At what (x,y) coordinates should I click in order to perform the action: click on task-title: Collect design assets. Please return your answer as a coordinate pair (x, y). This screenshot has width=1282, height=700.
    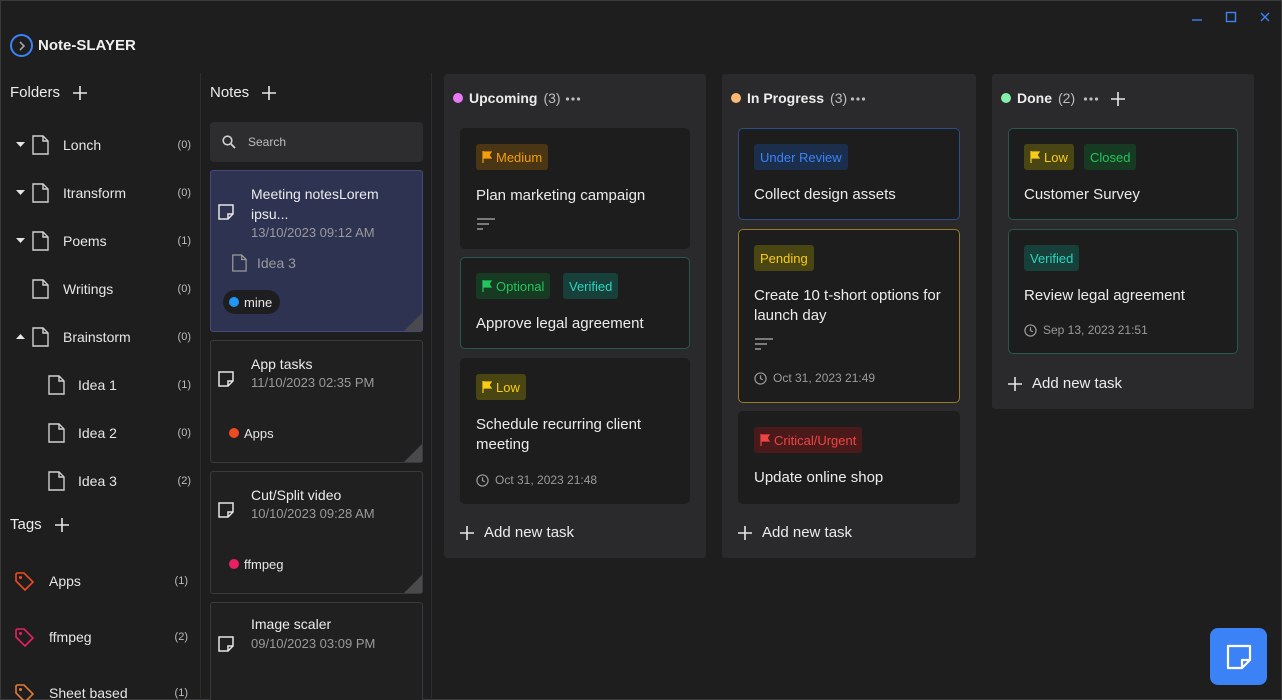
    Looking at the image, I should click on (825, 194).